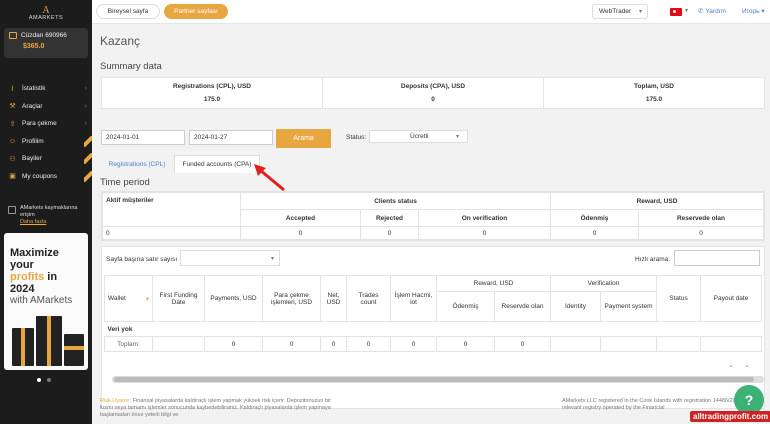  What do you see at coordinates (300, 218) in the screenshot?
I see `header-accepted: Accepted` at bounding box center [300, 218].